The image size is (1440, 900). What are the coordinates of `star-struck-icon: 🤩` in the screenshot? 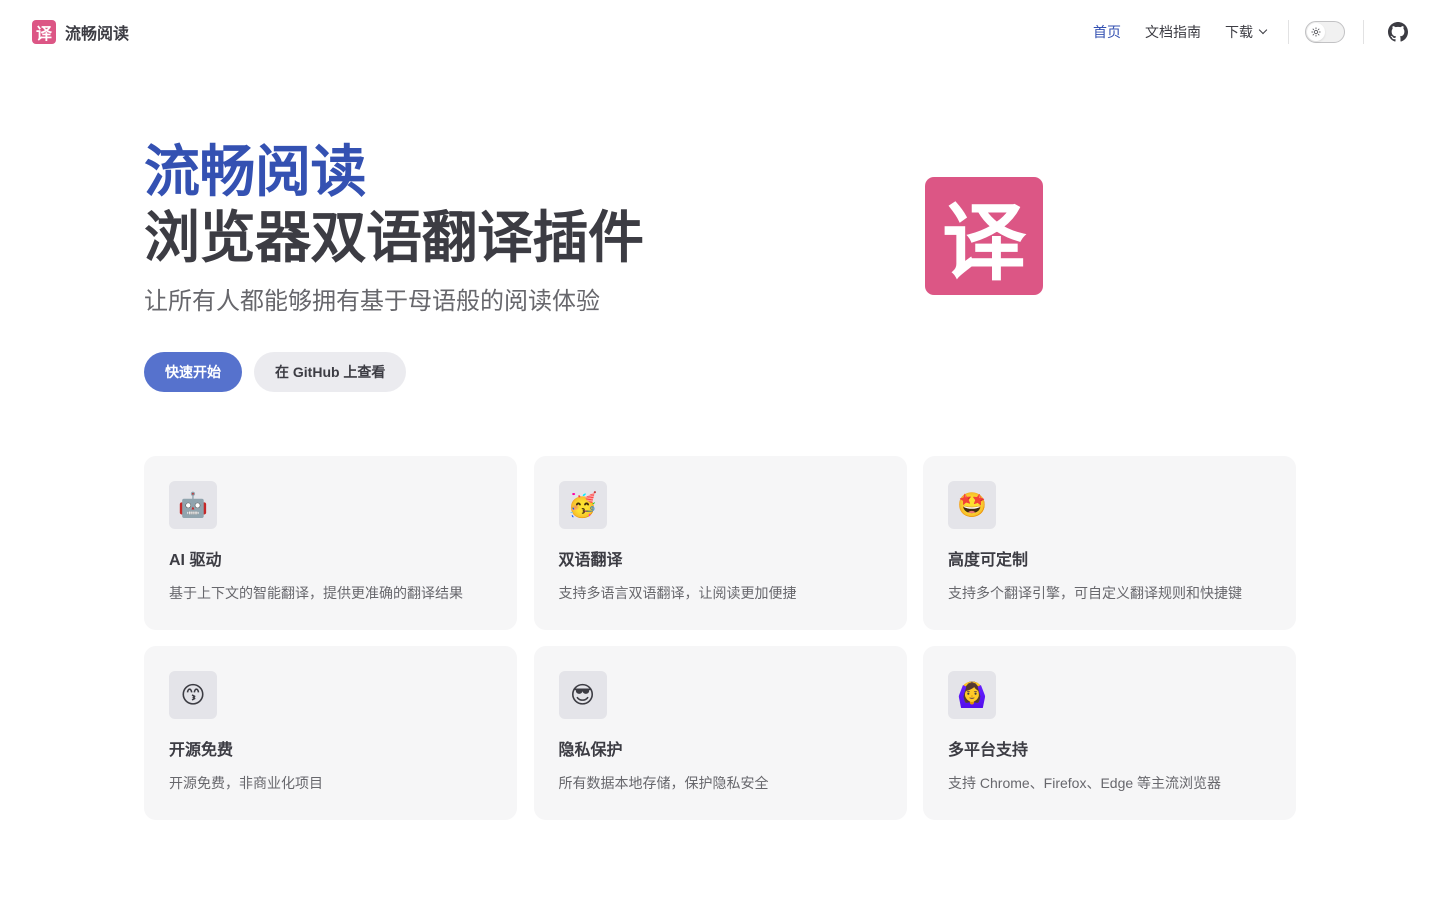 It's located at (972, 505).